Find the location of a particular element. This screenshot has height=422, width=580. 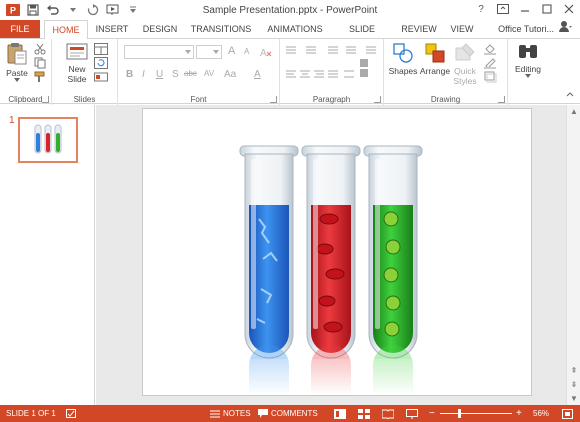

slide-thumbnail is located at coordinates (48, 140).